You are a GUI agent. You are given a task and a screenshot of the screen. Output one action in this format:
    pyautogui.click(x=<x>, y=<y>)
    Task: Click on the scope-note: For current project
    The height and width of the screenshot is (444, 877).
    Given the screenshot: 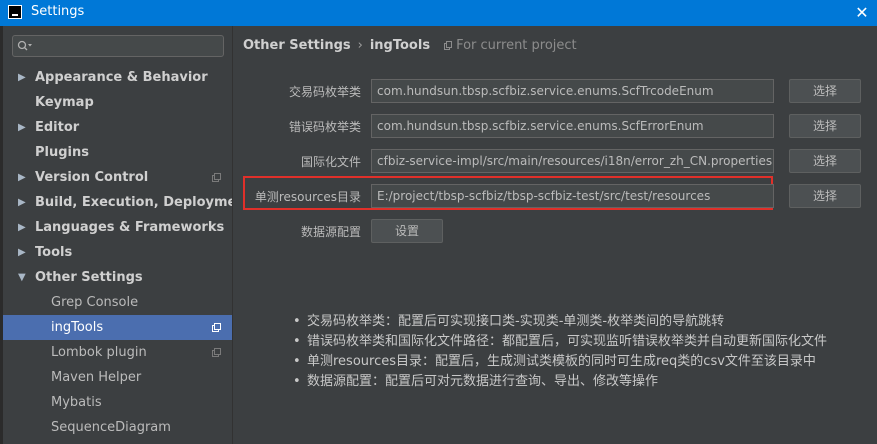 What is the action you would take?
    pyautogui.click(x=516, y=45)
    